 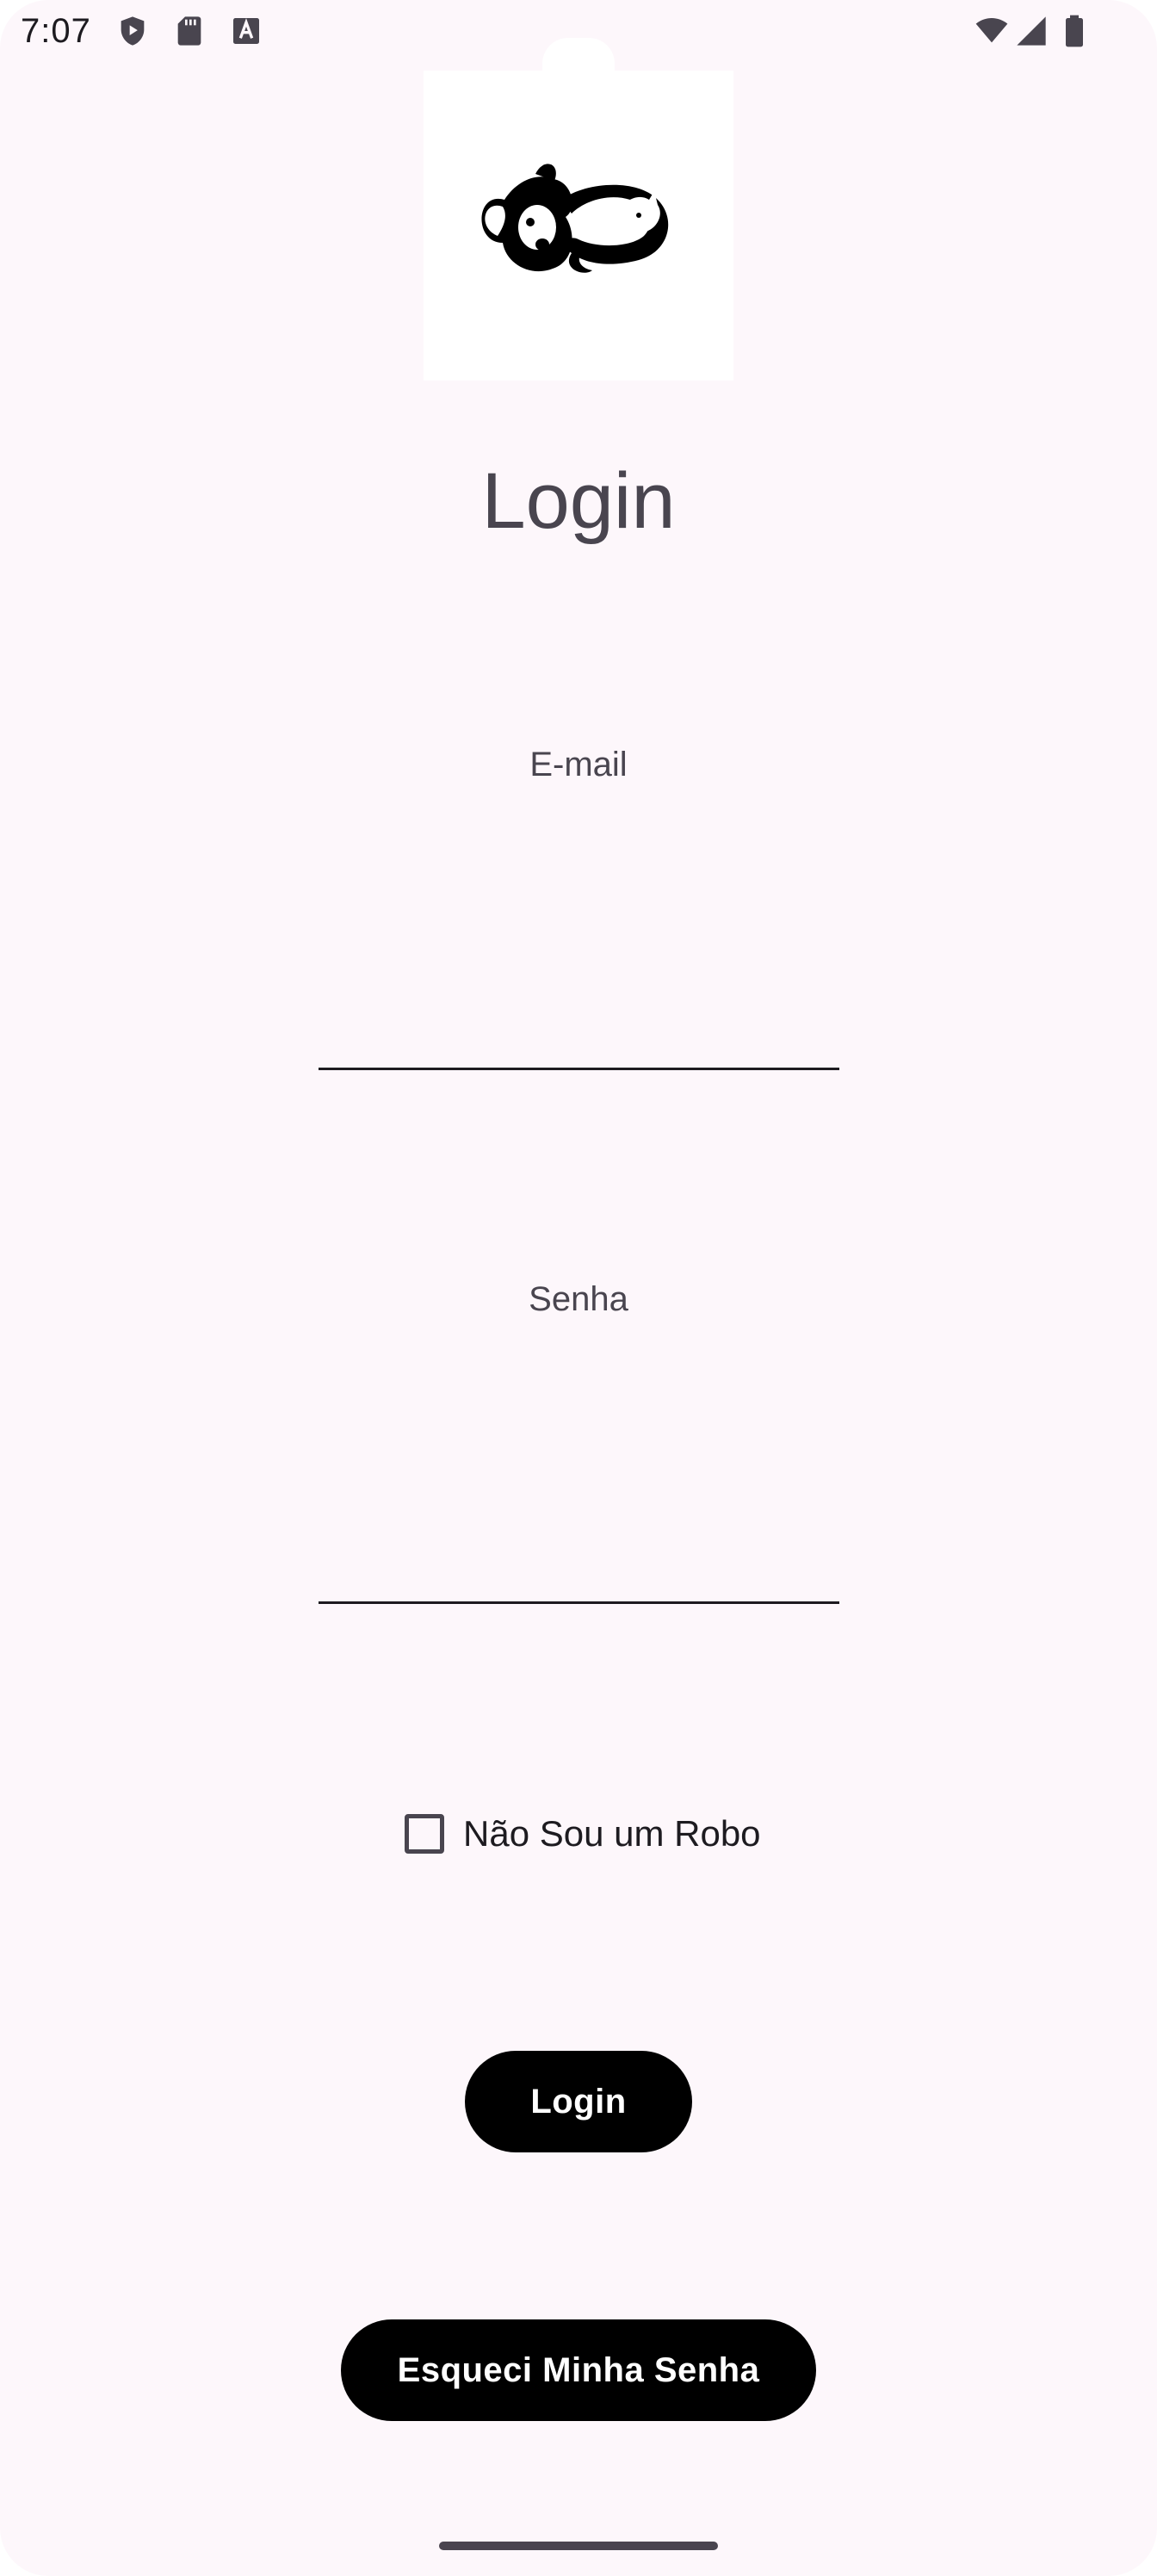 What do you see at coordinates (579, 764) in the screenshot?
I see `email-label: E-mail` at bounding box center [579, 764].